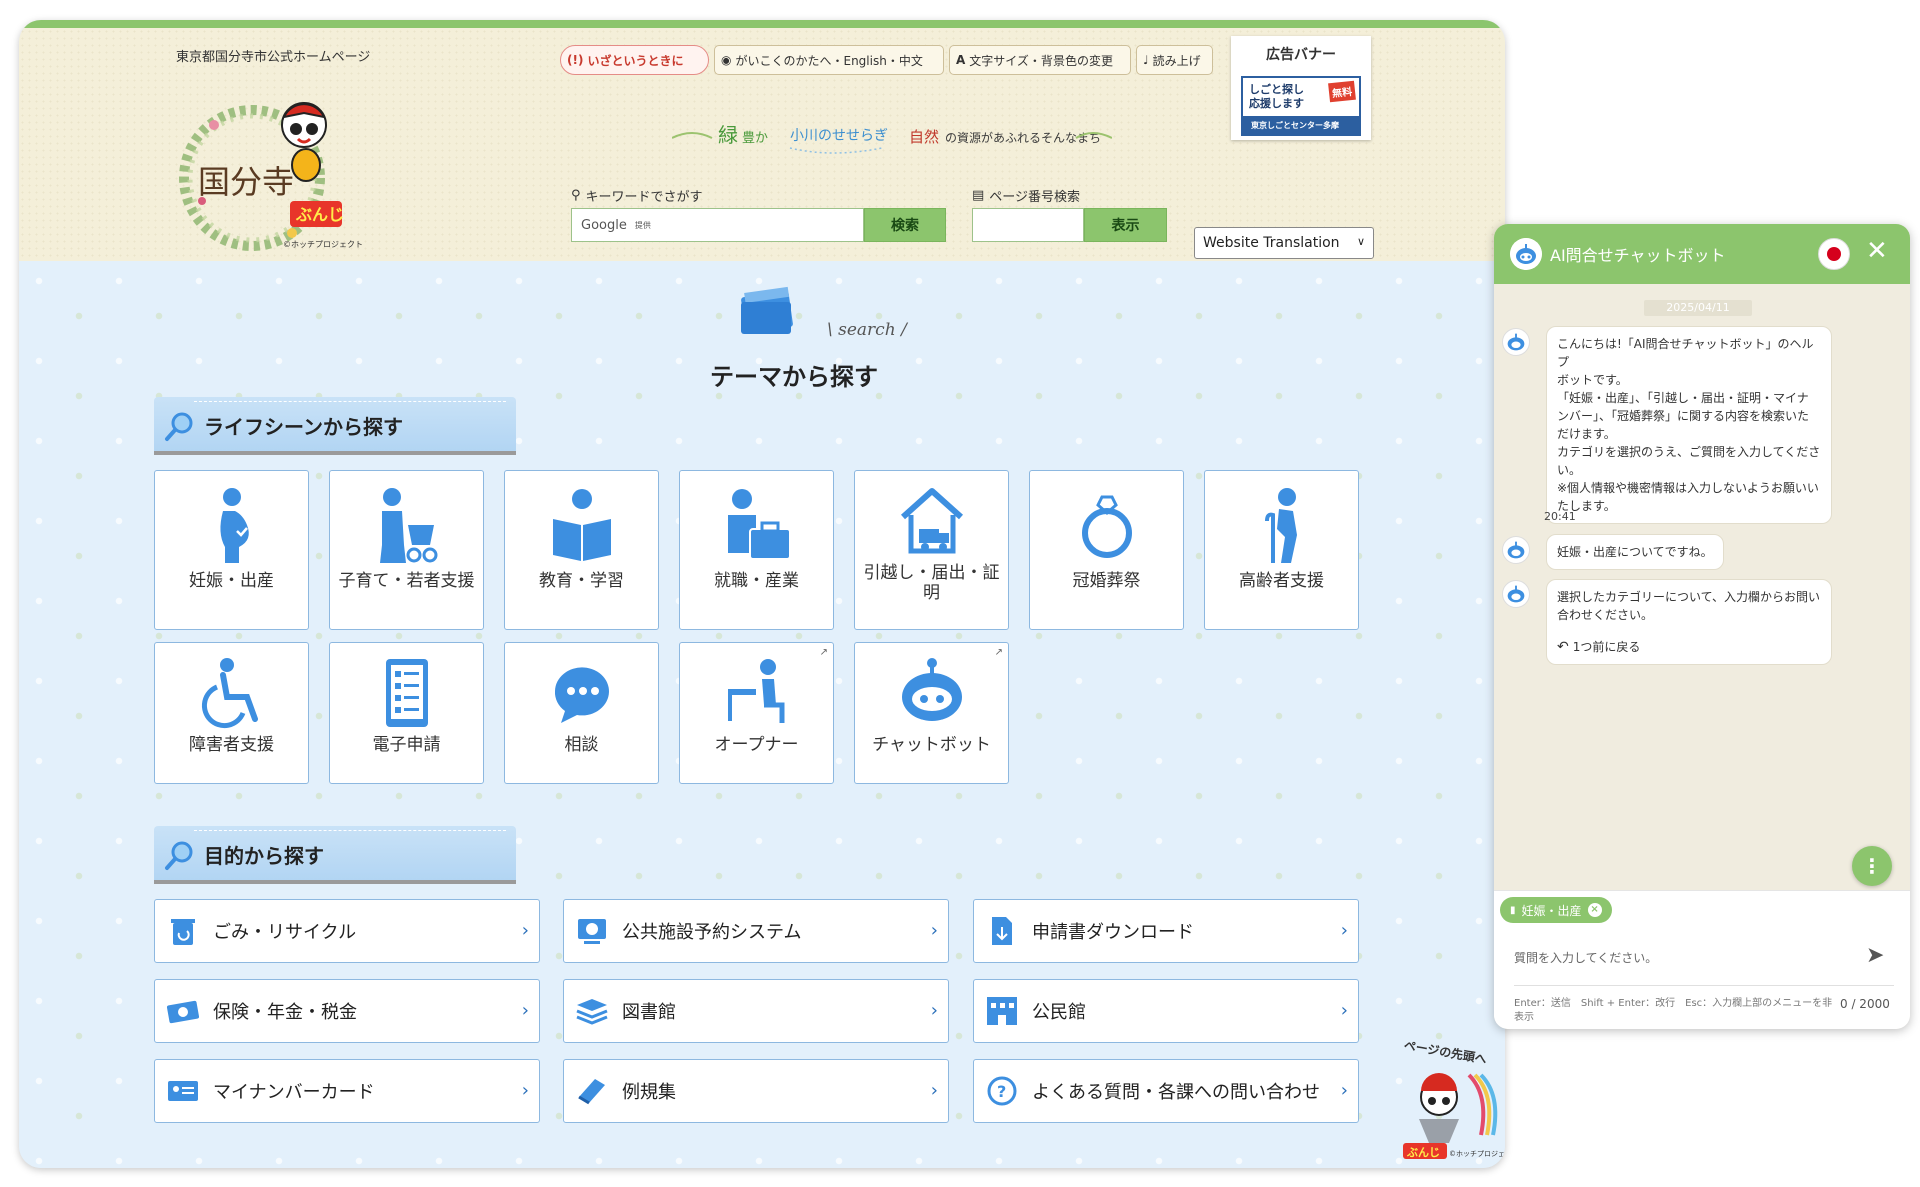 This screenshot has width=1920, height=1187. I want to click on svg-text: 自然, so click(924, 137).